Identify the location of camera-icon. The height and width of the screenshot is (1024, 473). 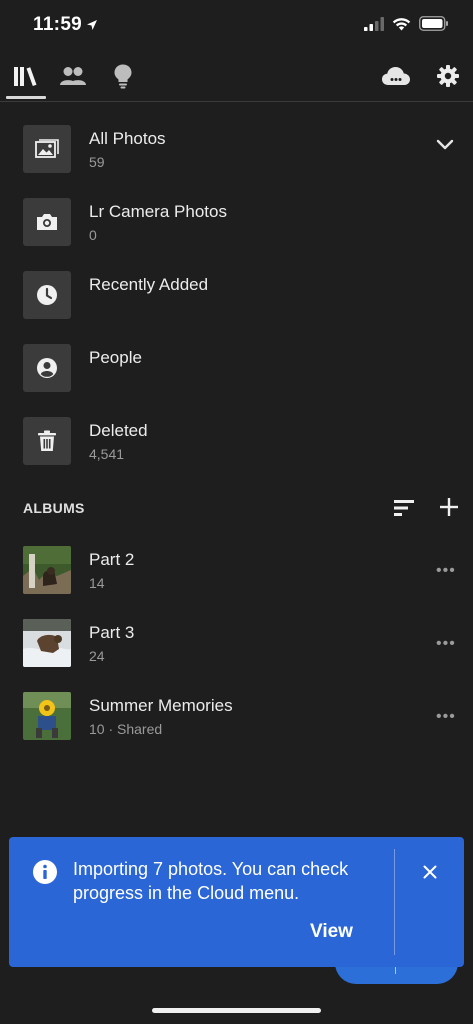
(47, 222).